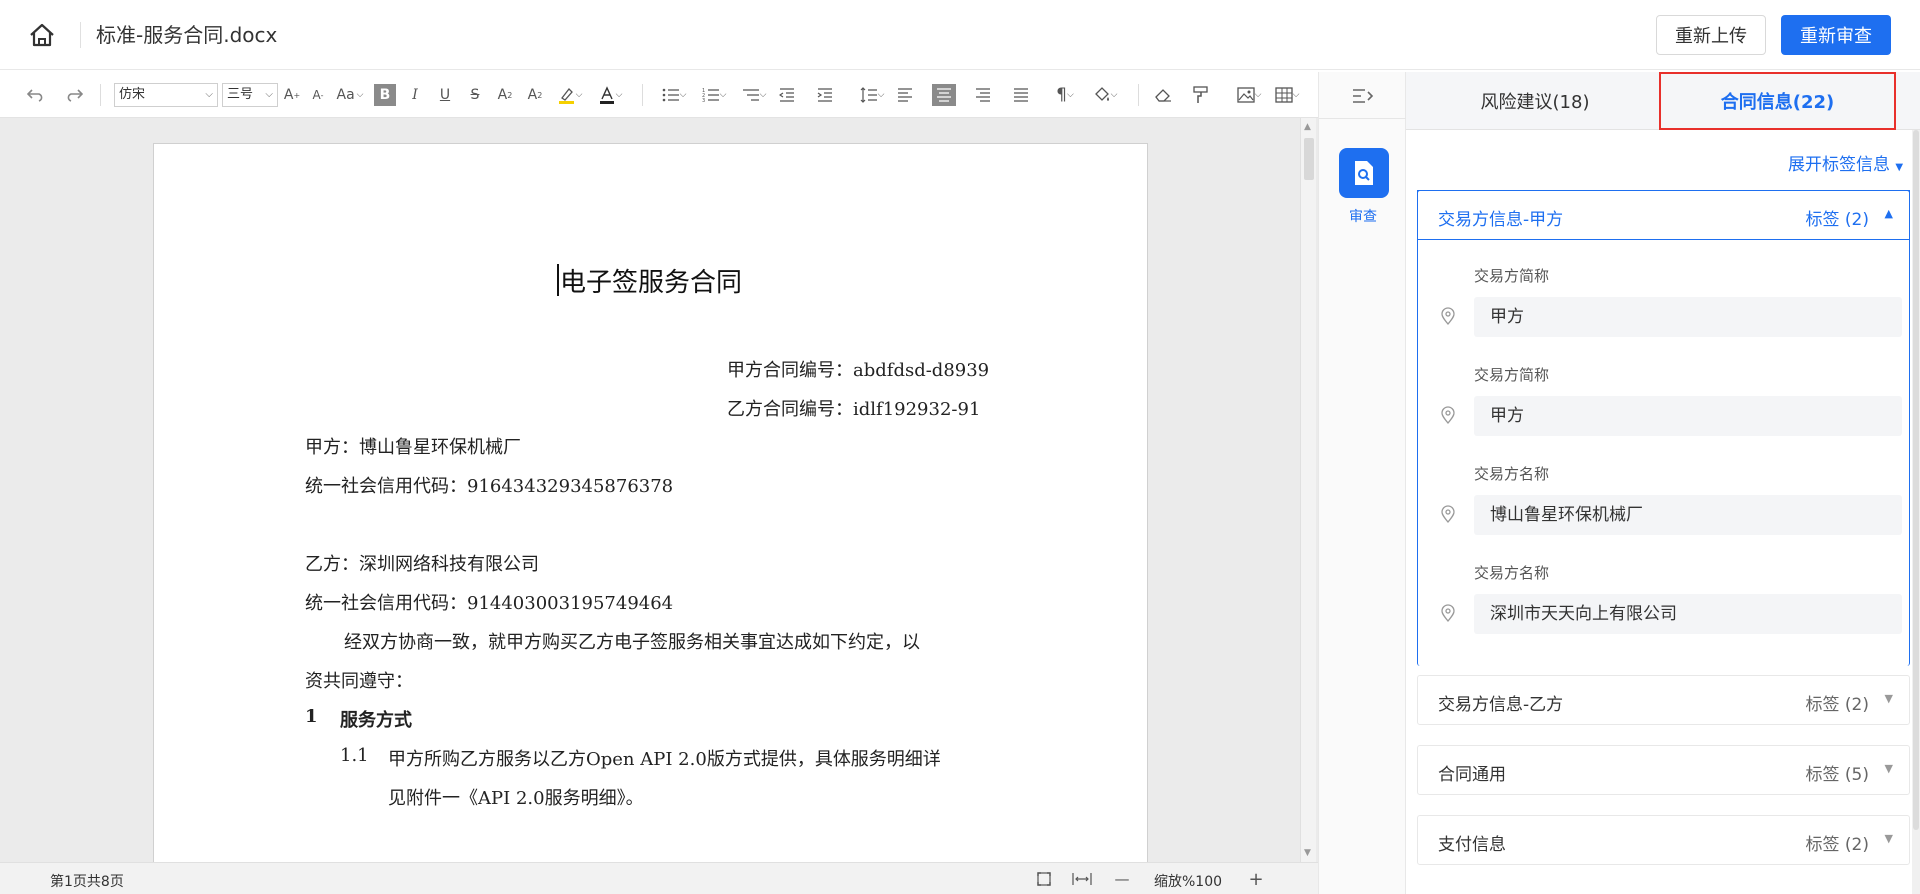  What do you see at coordinates (825, 95) in the screenshot?
I see `indent-icon` at bounding box center [825, 95].